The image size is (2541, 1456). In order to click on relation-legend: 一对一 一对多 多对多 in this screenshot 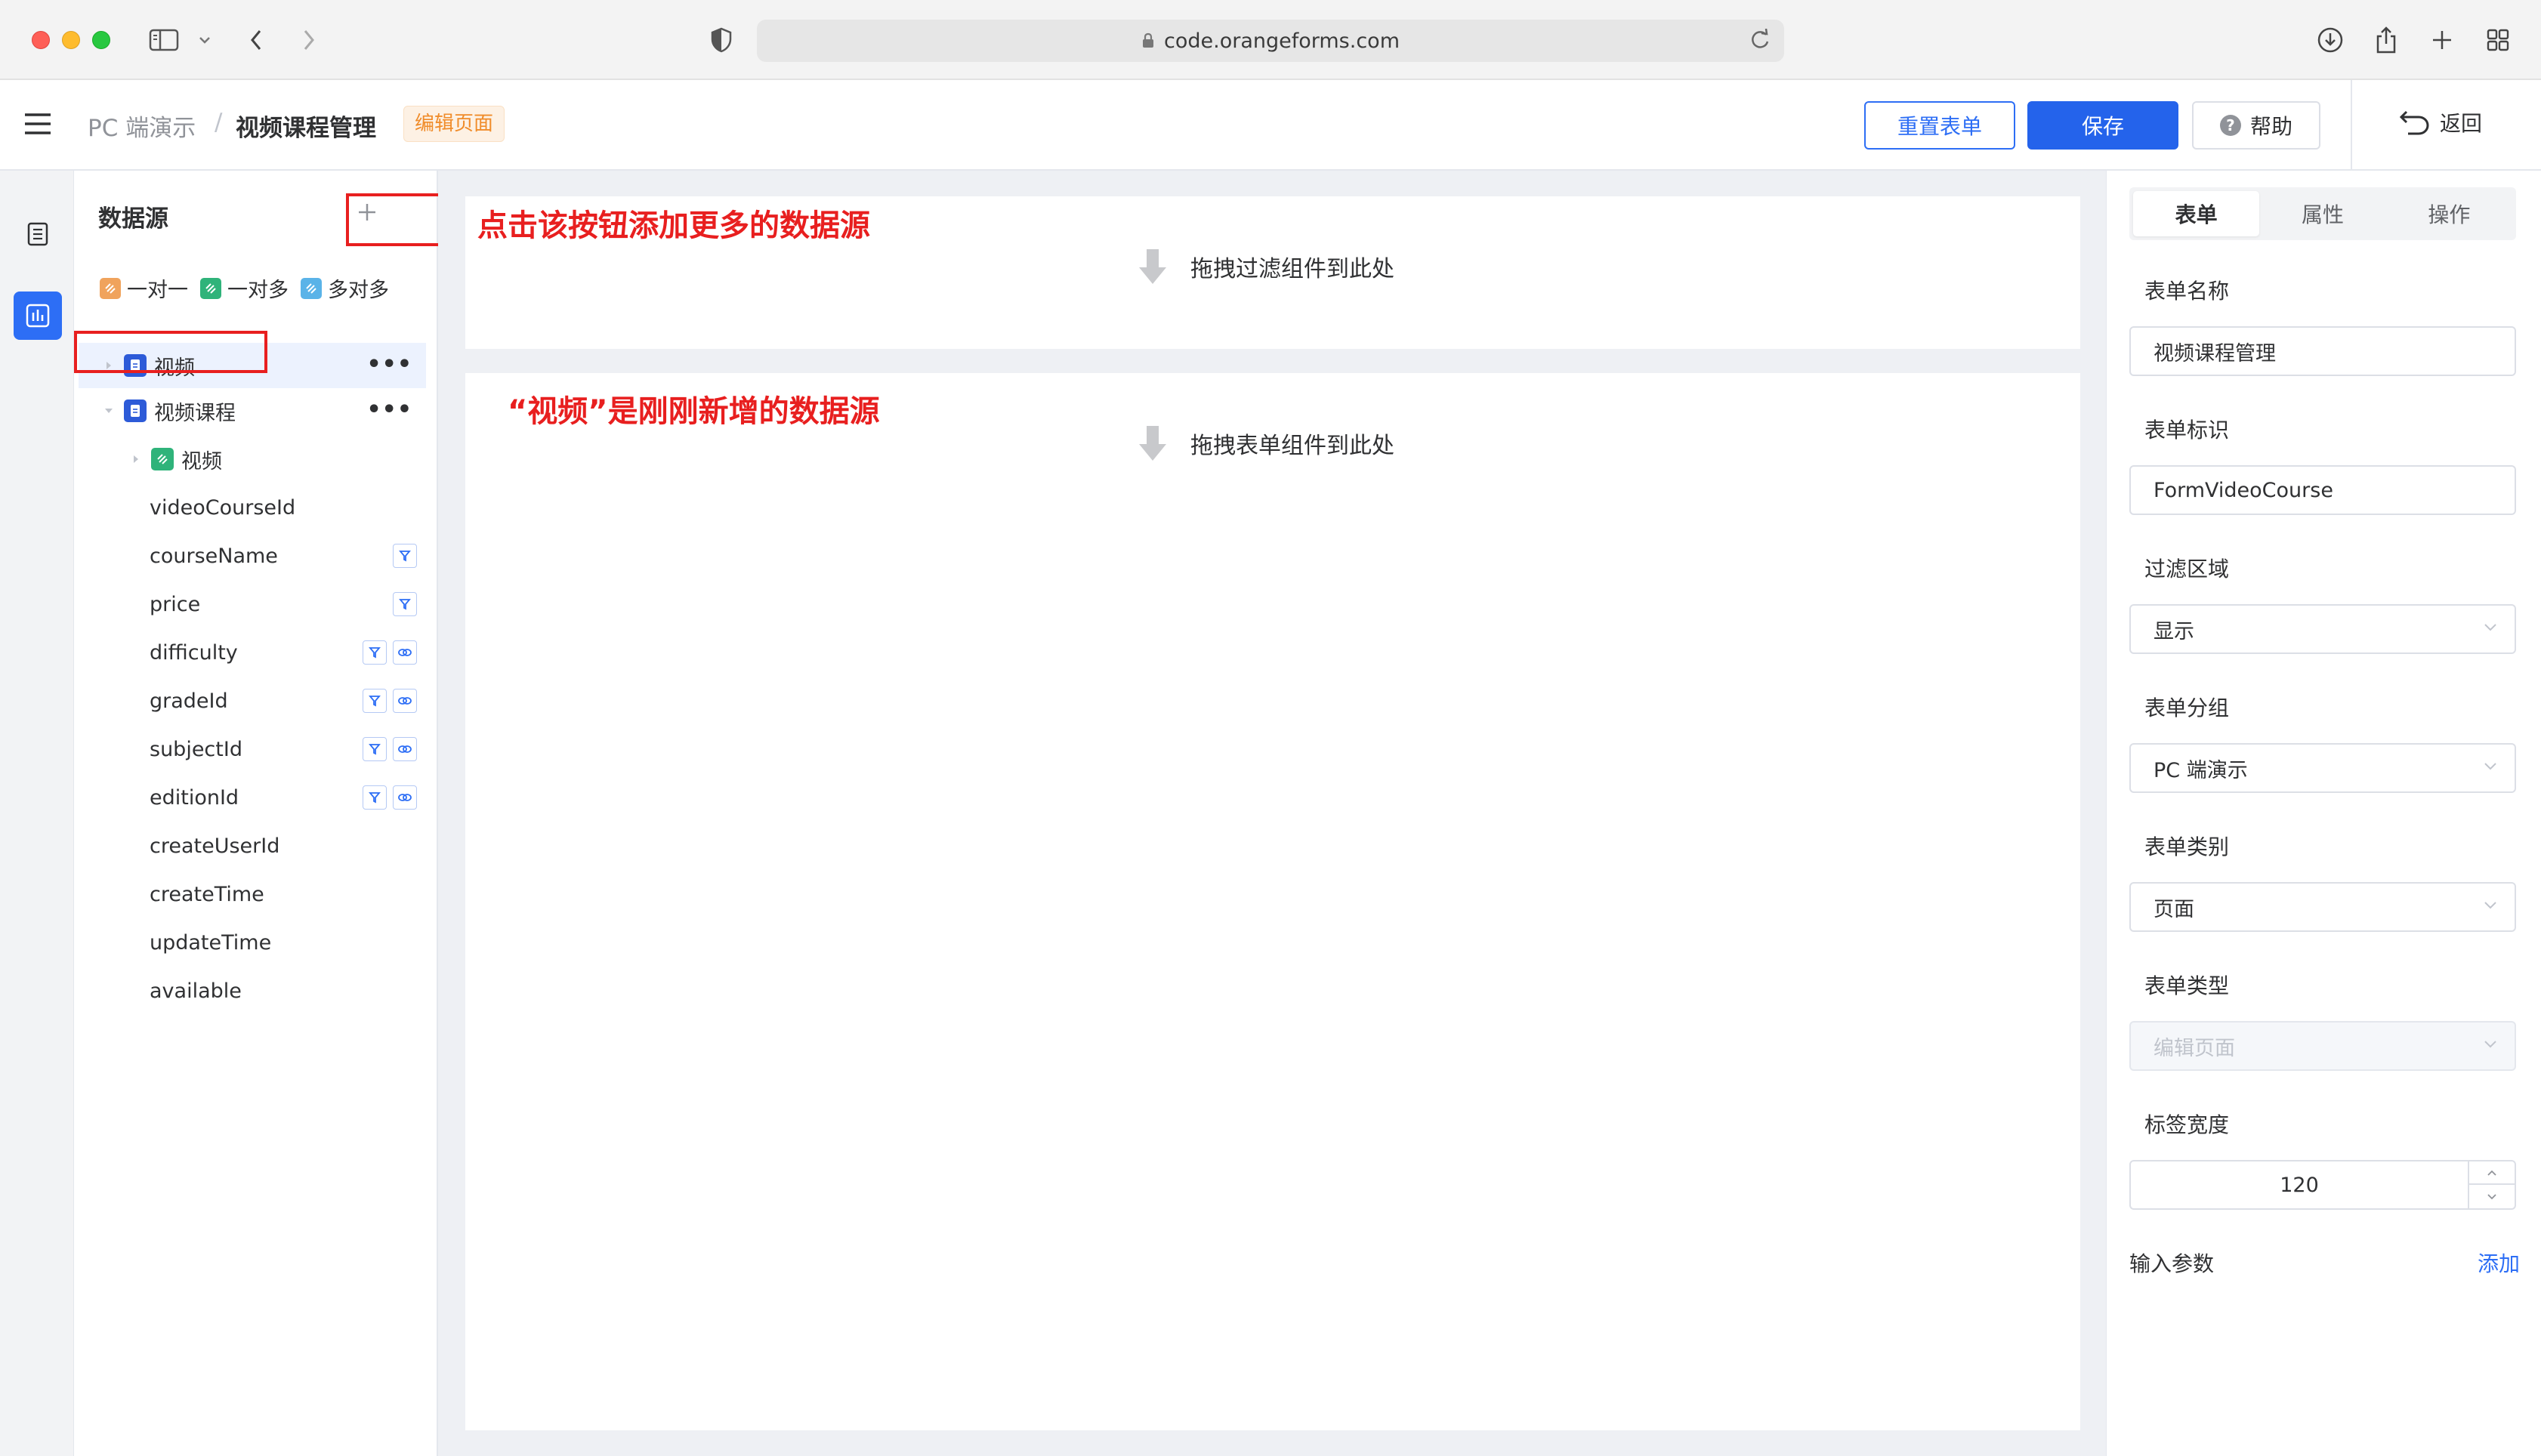, I will do `click(250, 288)`.